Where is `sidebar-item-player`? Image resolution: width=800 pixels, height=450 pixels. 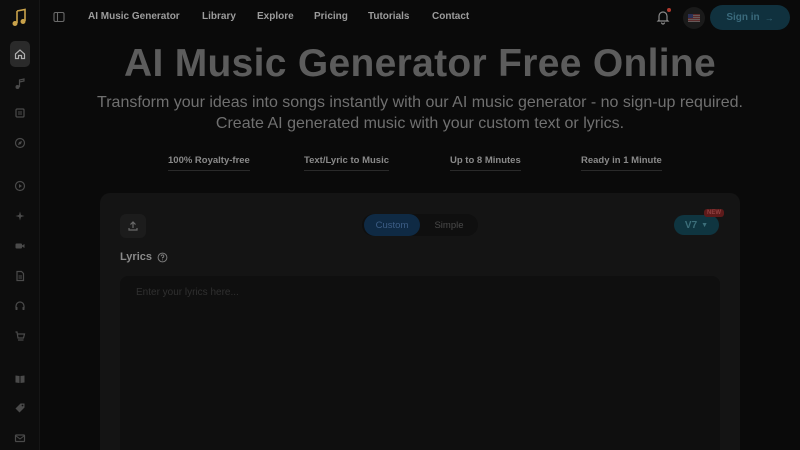 sidebar-item-player is located at coordinates (20, 186).